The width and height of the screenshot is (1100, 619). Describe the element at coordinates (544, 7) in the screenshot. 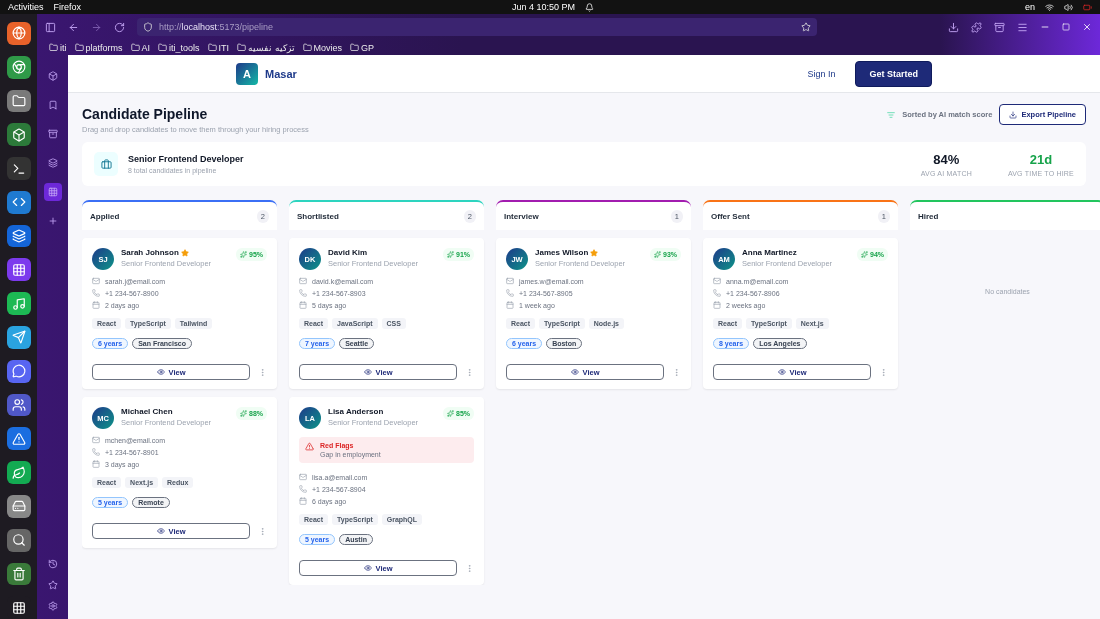

I see `clock: Jun 4 10:50 PM` at that location.